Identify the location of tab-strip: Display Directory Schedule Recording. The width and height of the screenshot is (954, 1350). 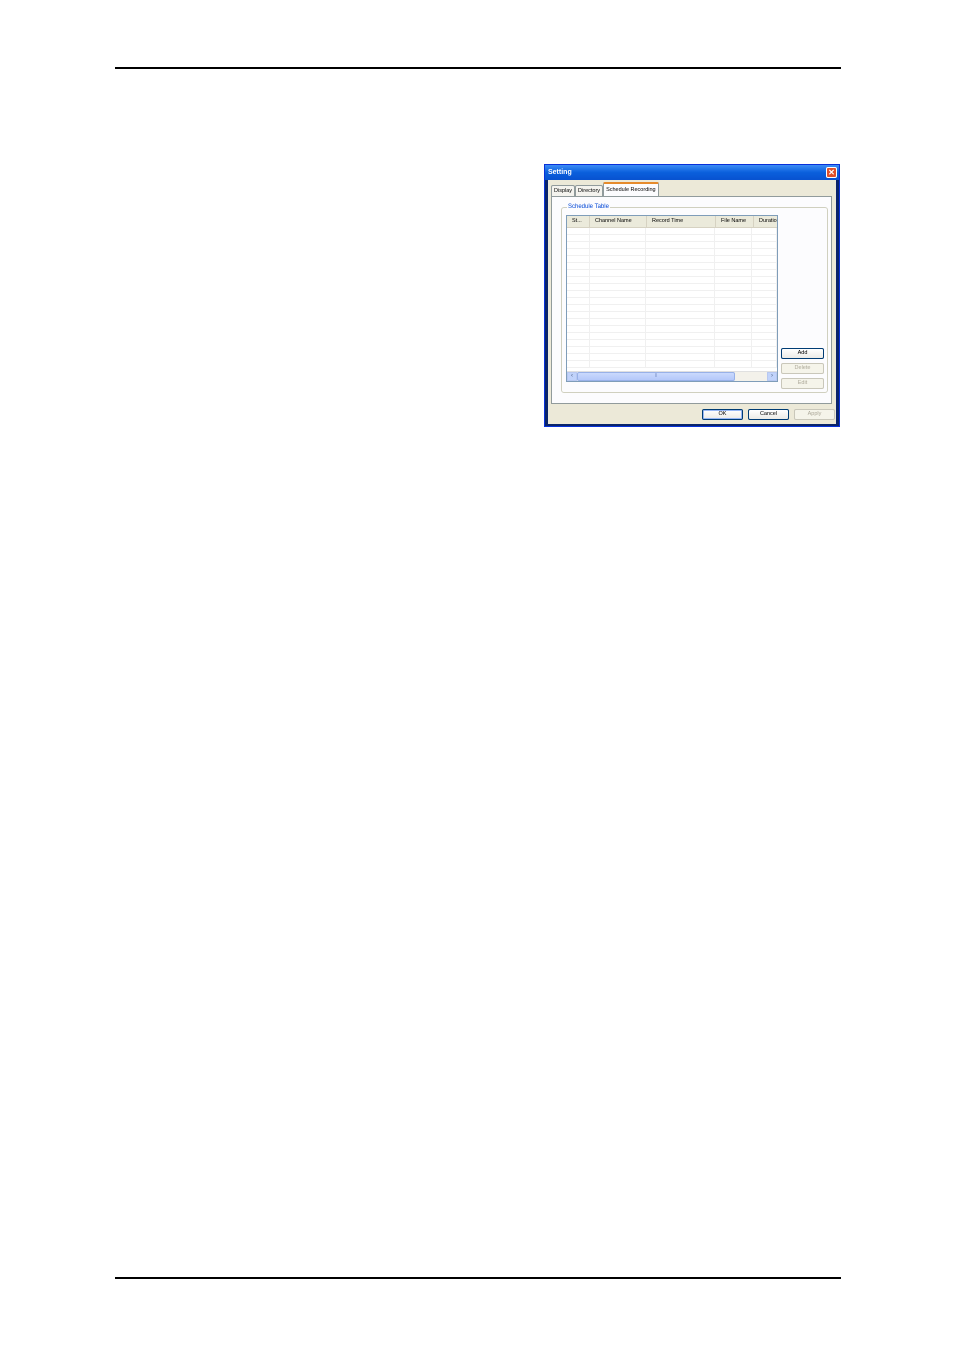
(605, 189).